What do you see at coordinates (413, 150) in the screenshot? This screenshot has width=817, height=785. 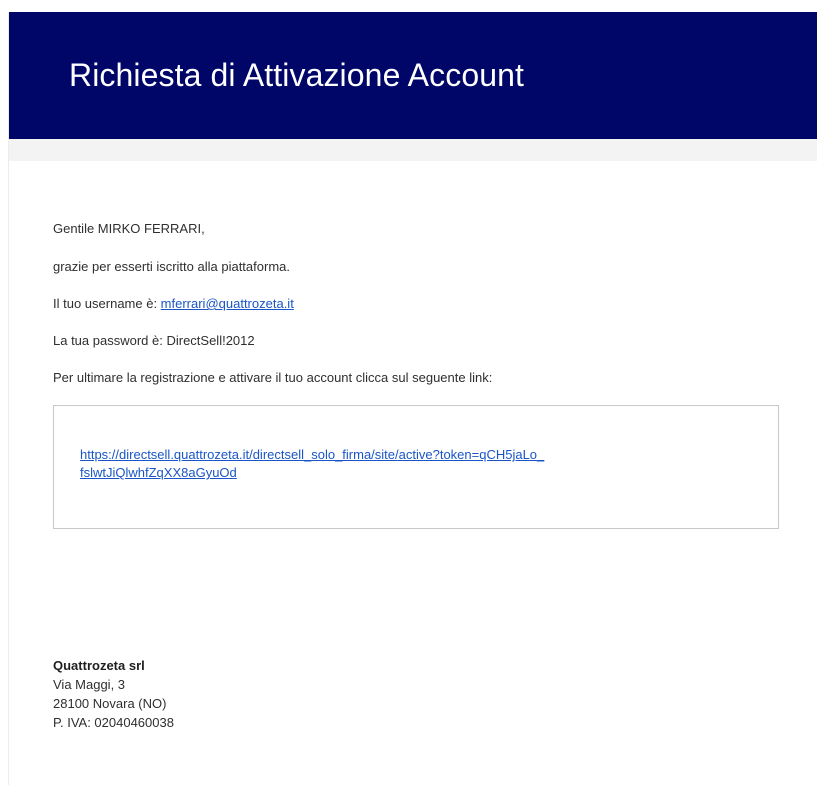 I see `header-separator` at bounding box center [413, 150].